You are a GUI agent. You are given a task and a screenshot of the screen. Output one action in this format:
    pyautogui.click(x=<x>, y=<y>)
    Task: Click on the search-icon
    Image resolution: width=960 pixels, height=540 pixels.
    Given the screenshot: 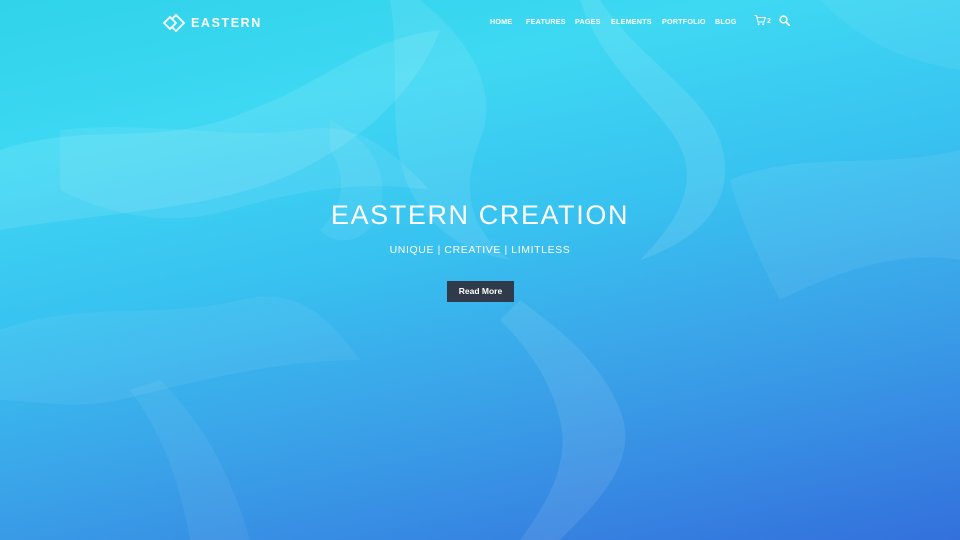 What is the action you would take?
    pyautogui.click(x=784, y=20)
    